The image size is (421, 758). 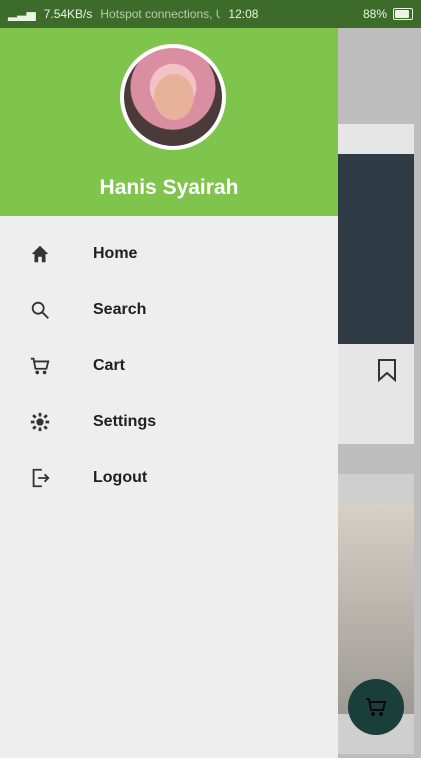 I want to click on menu-label-search: Search, so click(x=120, y=309).